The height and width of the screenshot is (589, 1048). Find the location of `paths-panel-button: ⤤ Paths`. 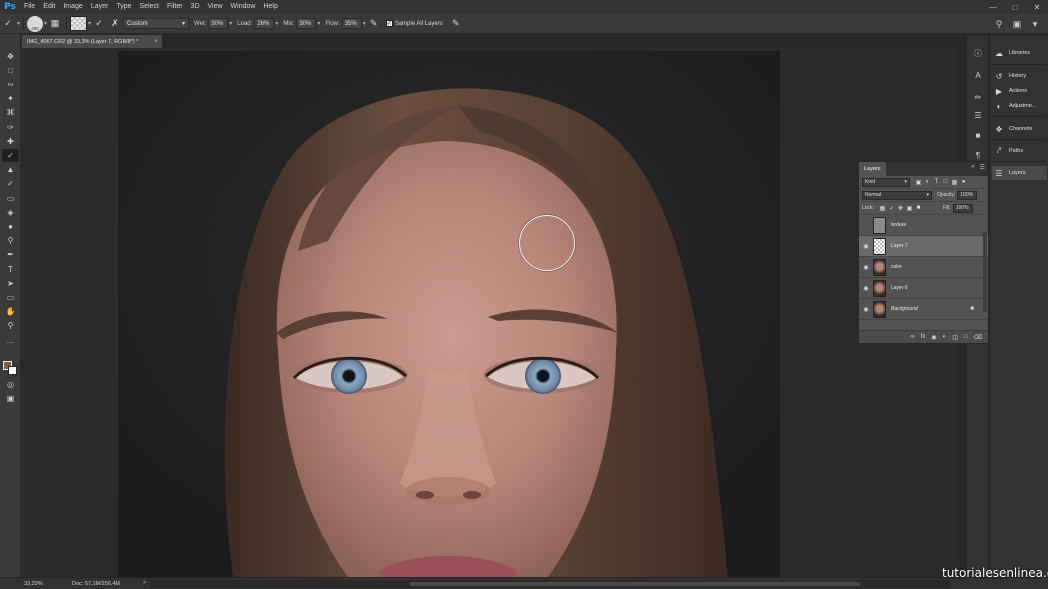

paths-panel-button: ⤤ Paths is located at coordinates (1019, 151).